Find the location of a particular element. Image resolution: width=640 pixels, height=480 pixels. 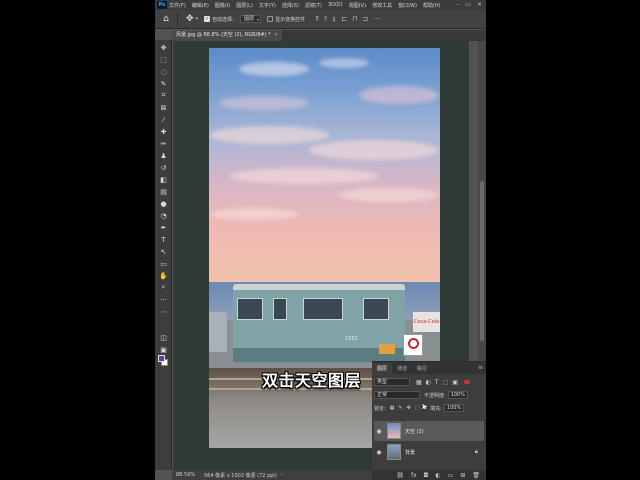

vertical-scrollbar is located at coordinates (482, 201).